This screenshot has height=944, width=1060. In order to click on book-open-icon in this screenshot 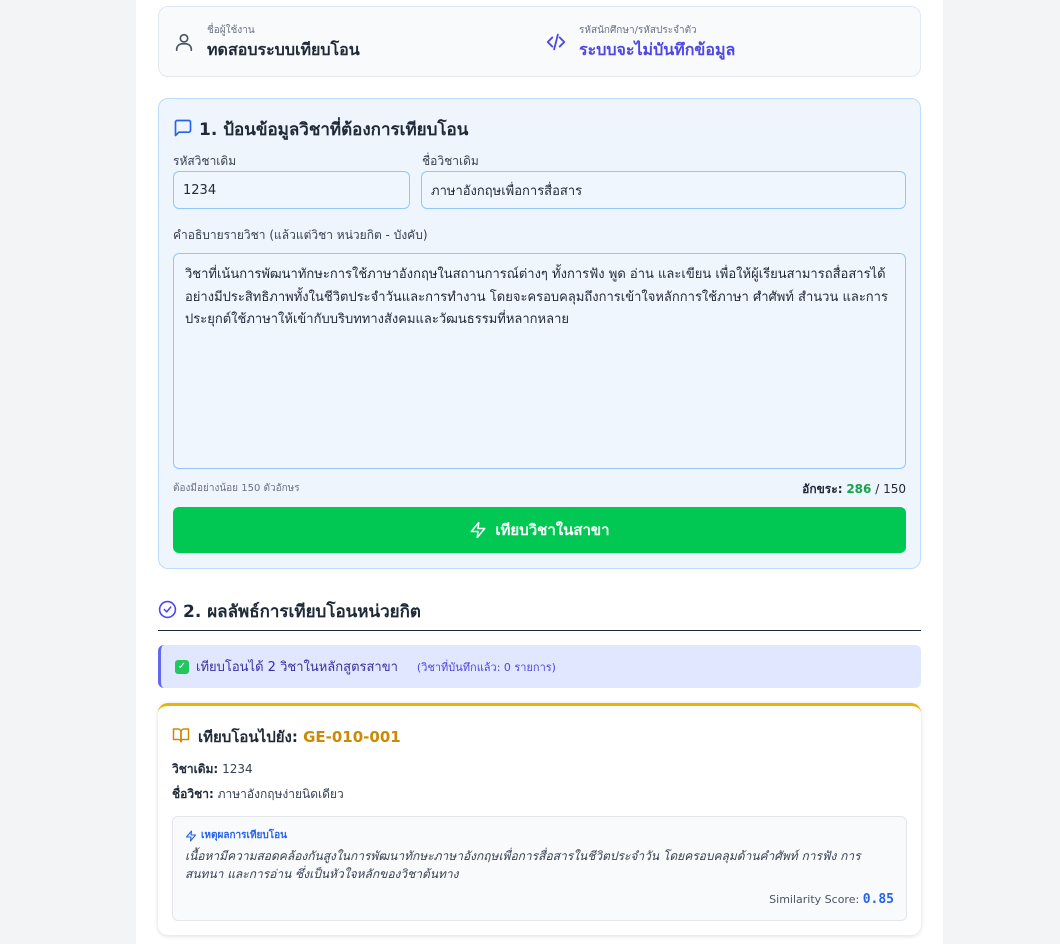, I will do `click(181, 735)`.